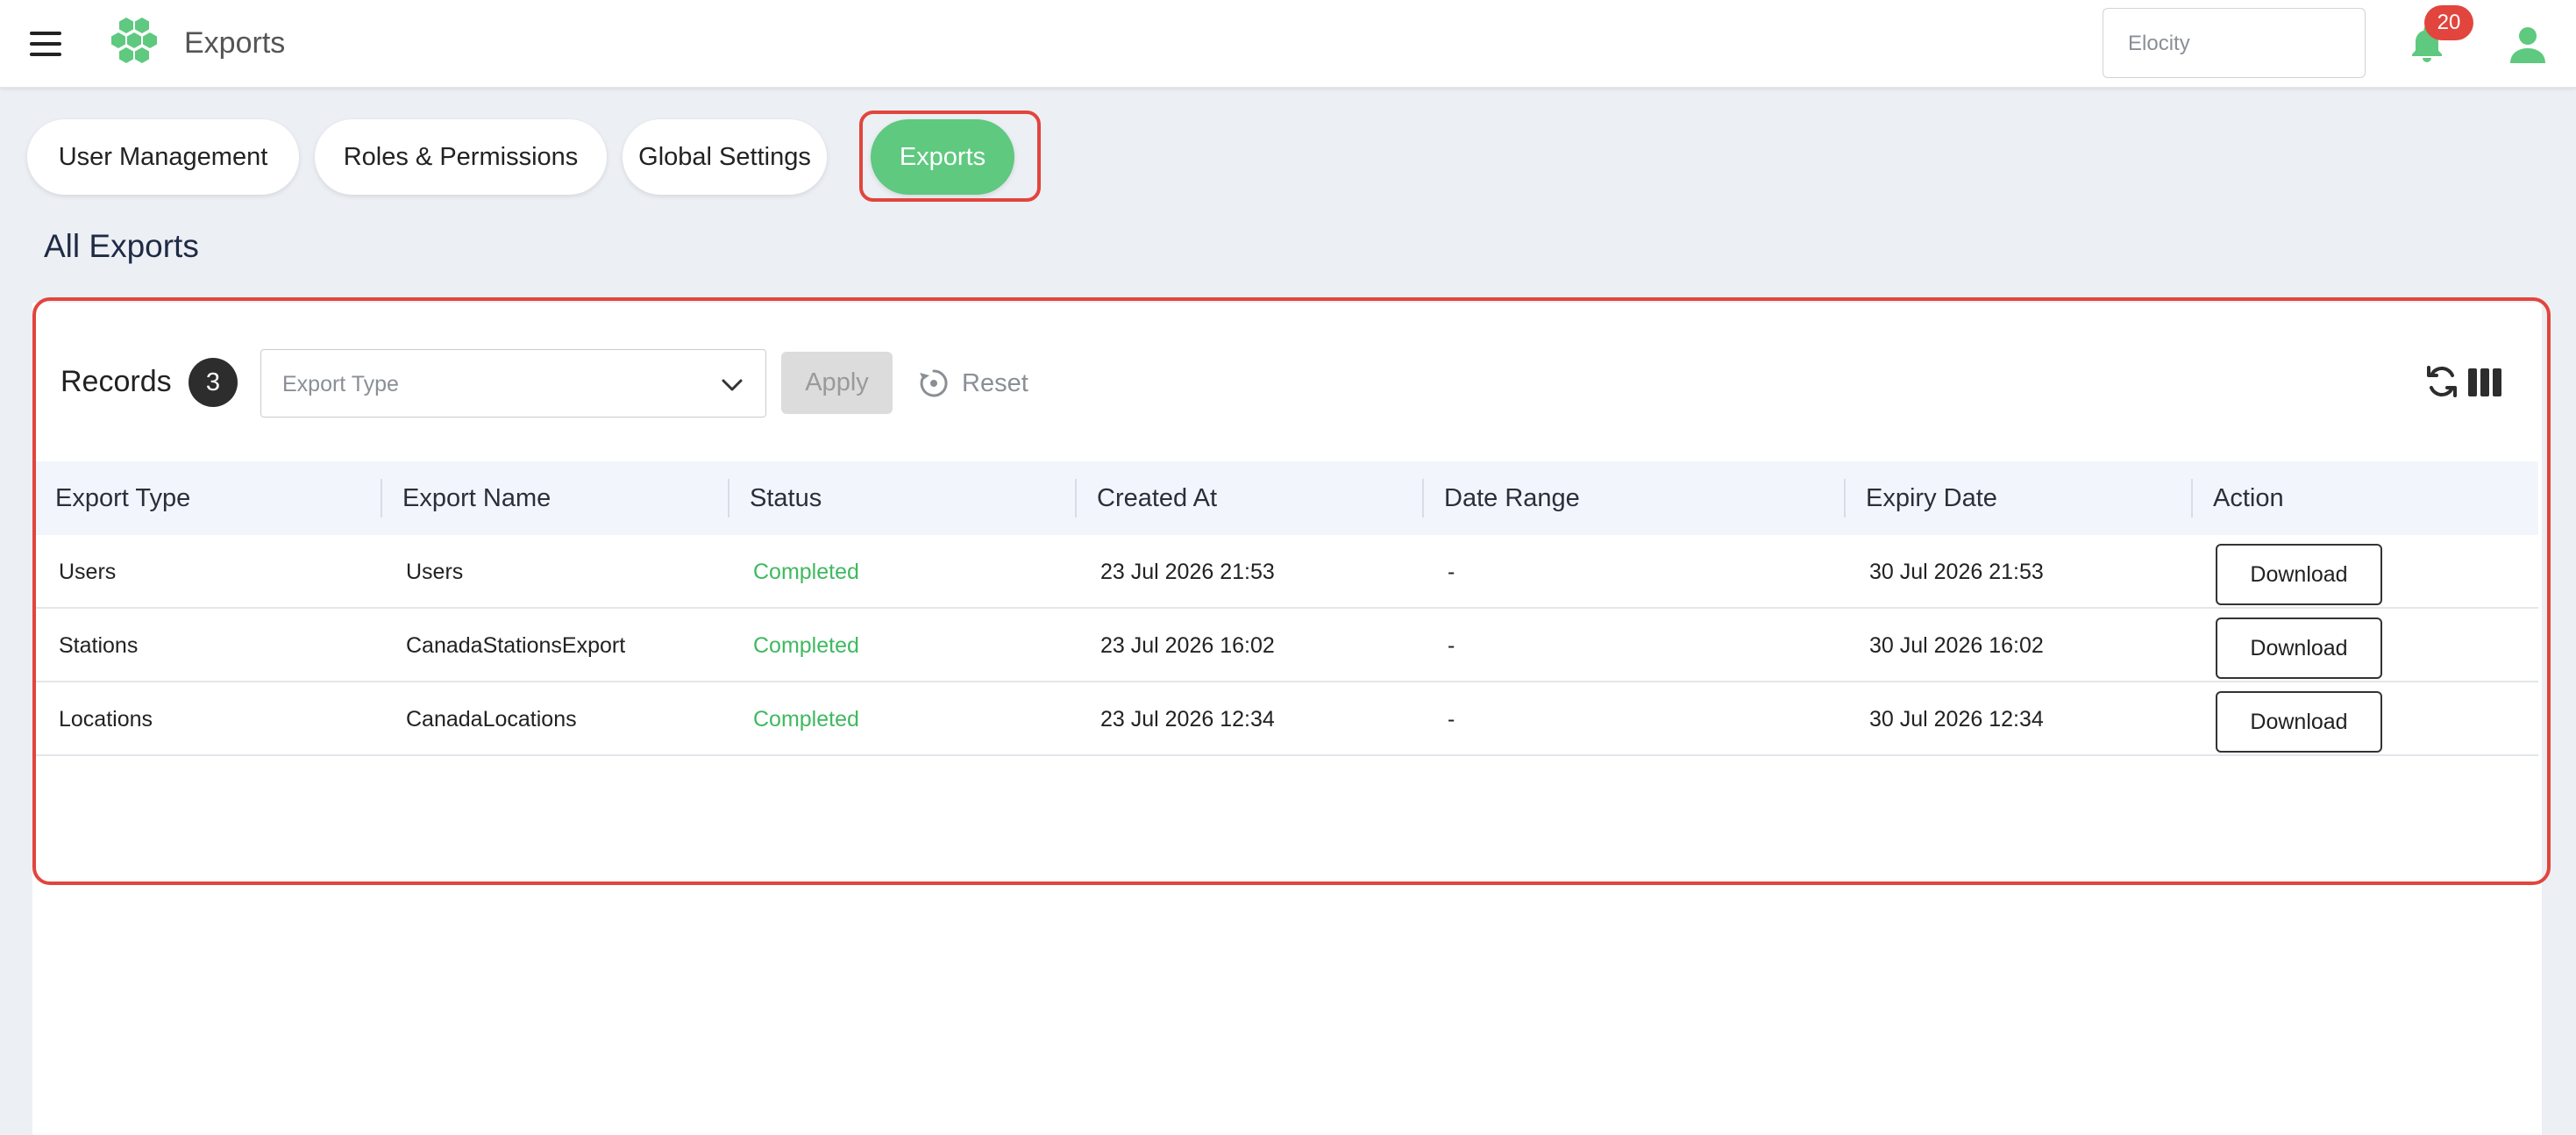 This screenshot has width=2576, height=1135. Describe the element at coordinates (786, 498) in the screenshot. I see `column-status: Status` at that location.